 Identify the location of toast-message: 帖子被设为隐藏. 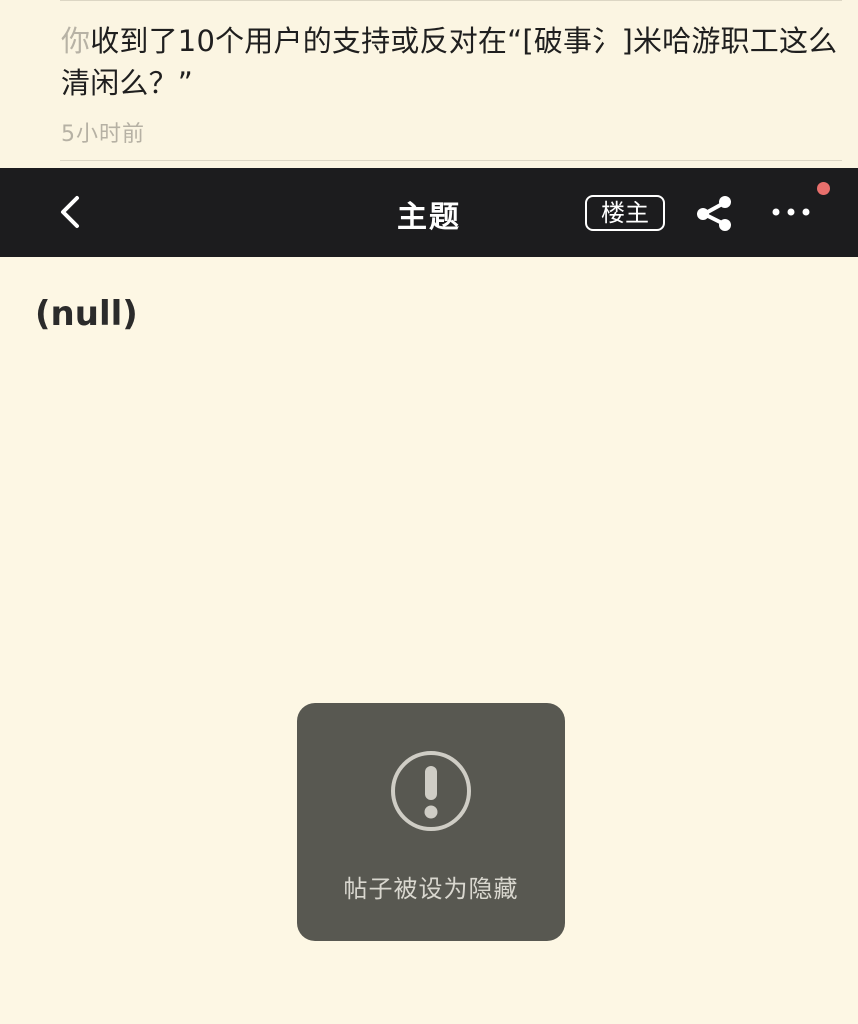
(431, 889).